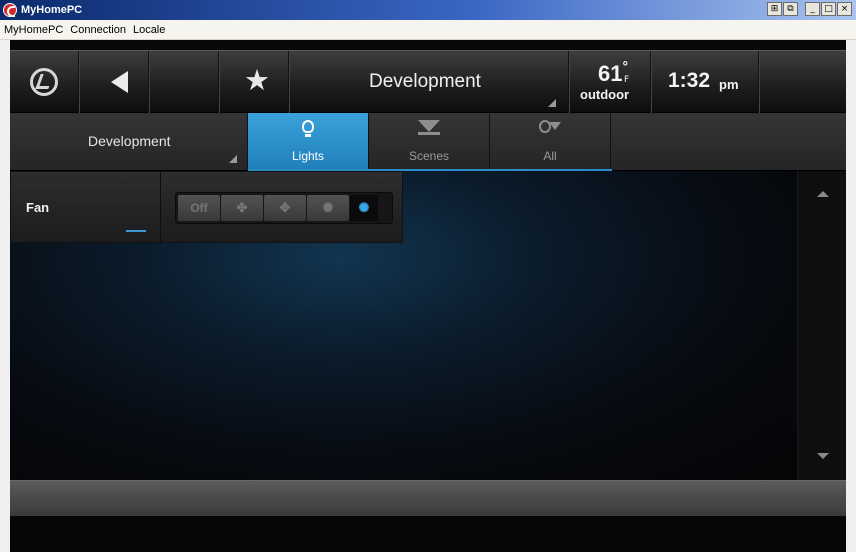 This screenshot has height=552, width=856. What do you see at coordinates (429, 156) in the screenshot?
I see `tab-label: Scenes` at bounding box center [429, 156].